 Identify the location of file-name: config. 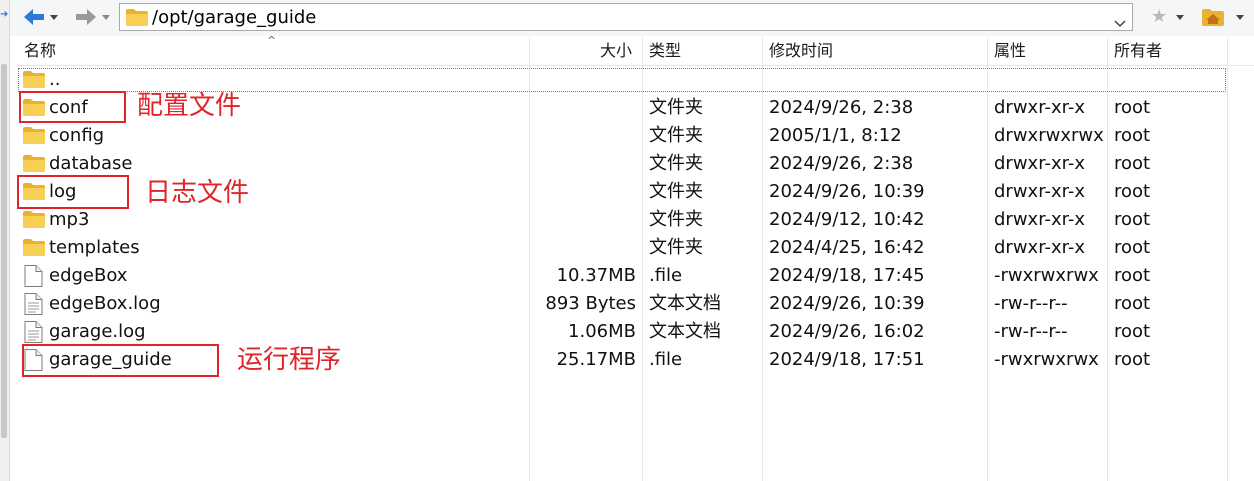
(77, 135).